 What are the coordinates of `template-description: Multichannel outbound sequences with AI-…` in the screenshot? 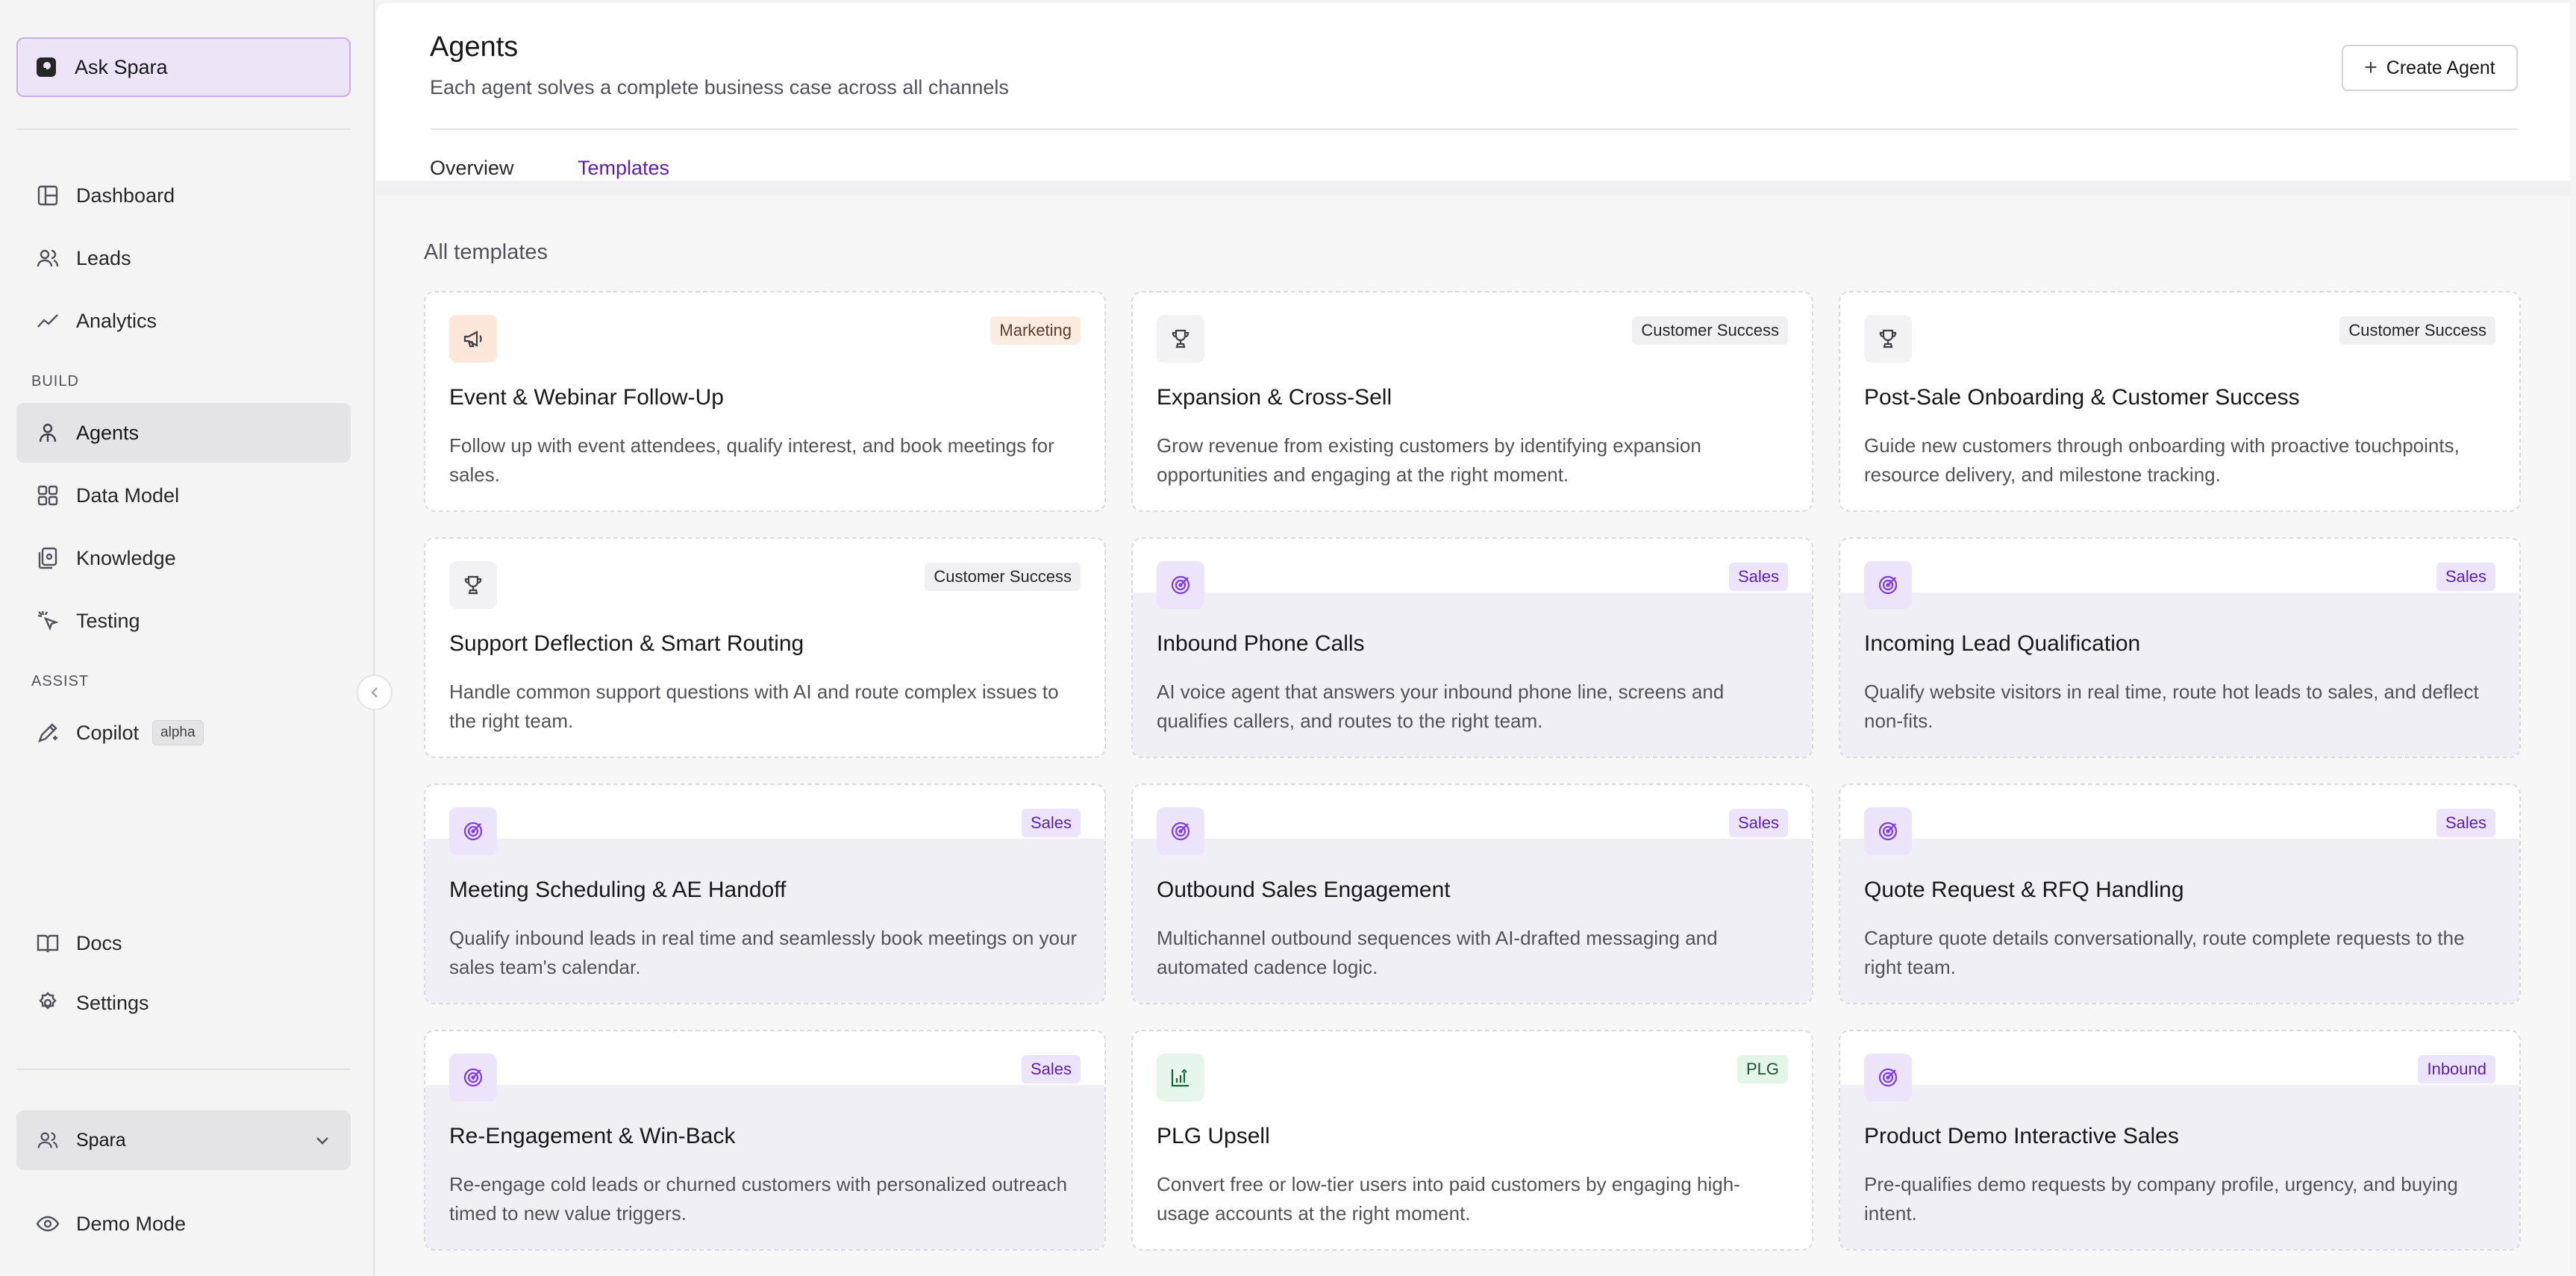 It's located at (1437, 952).